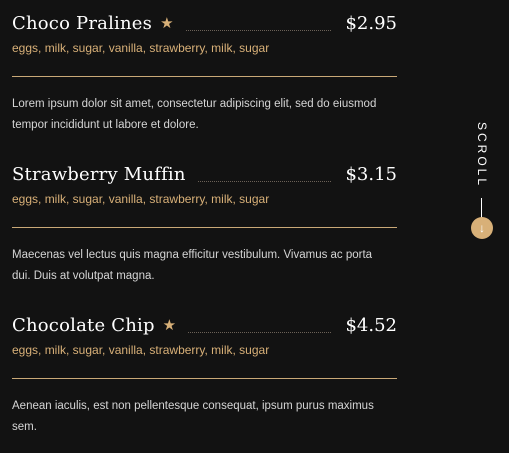 The height and width of the screenshot is (453, 509). I want to click on menu-item-price: $3.15, so click(371, 174).